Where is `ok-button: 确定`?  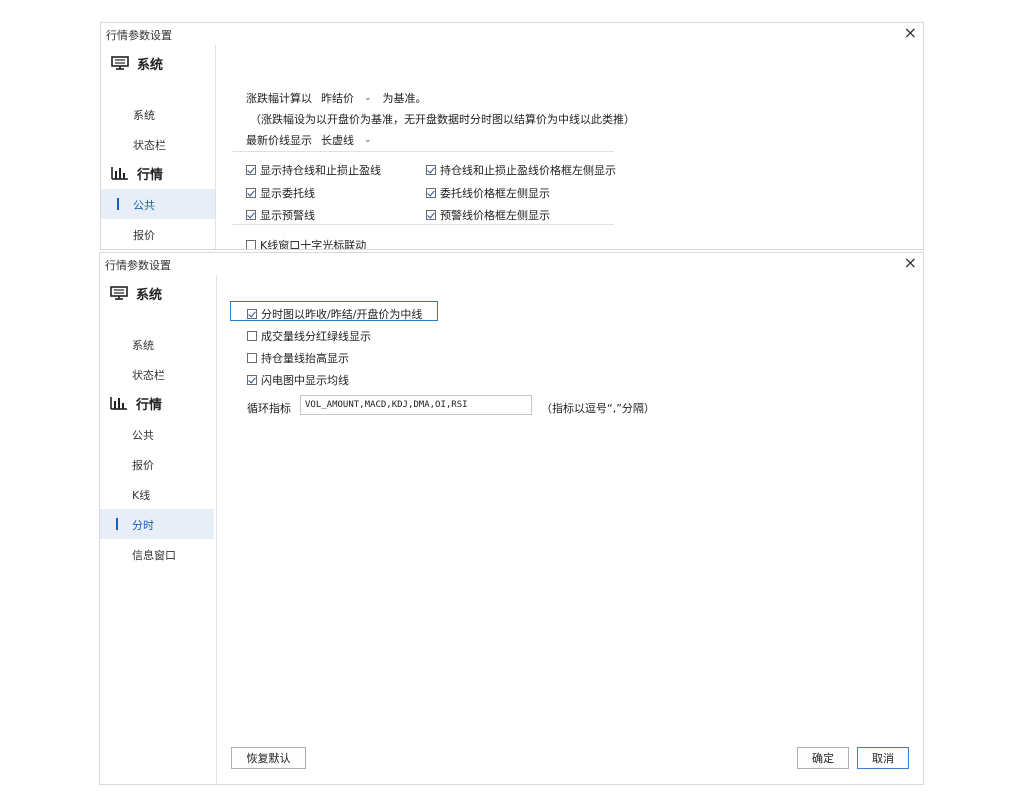 ok-button: 确定 is located at coordinates (823, 758).